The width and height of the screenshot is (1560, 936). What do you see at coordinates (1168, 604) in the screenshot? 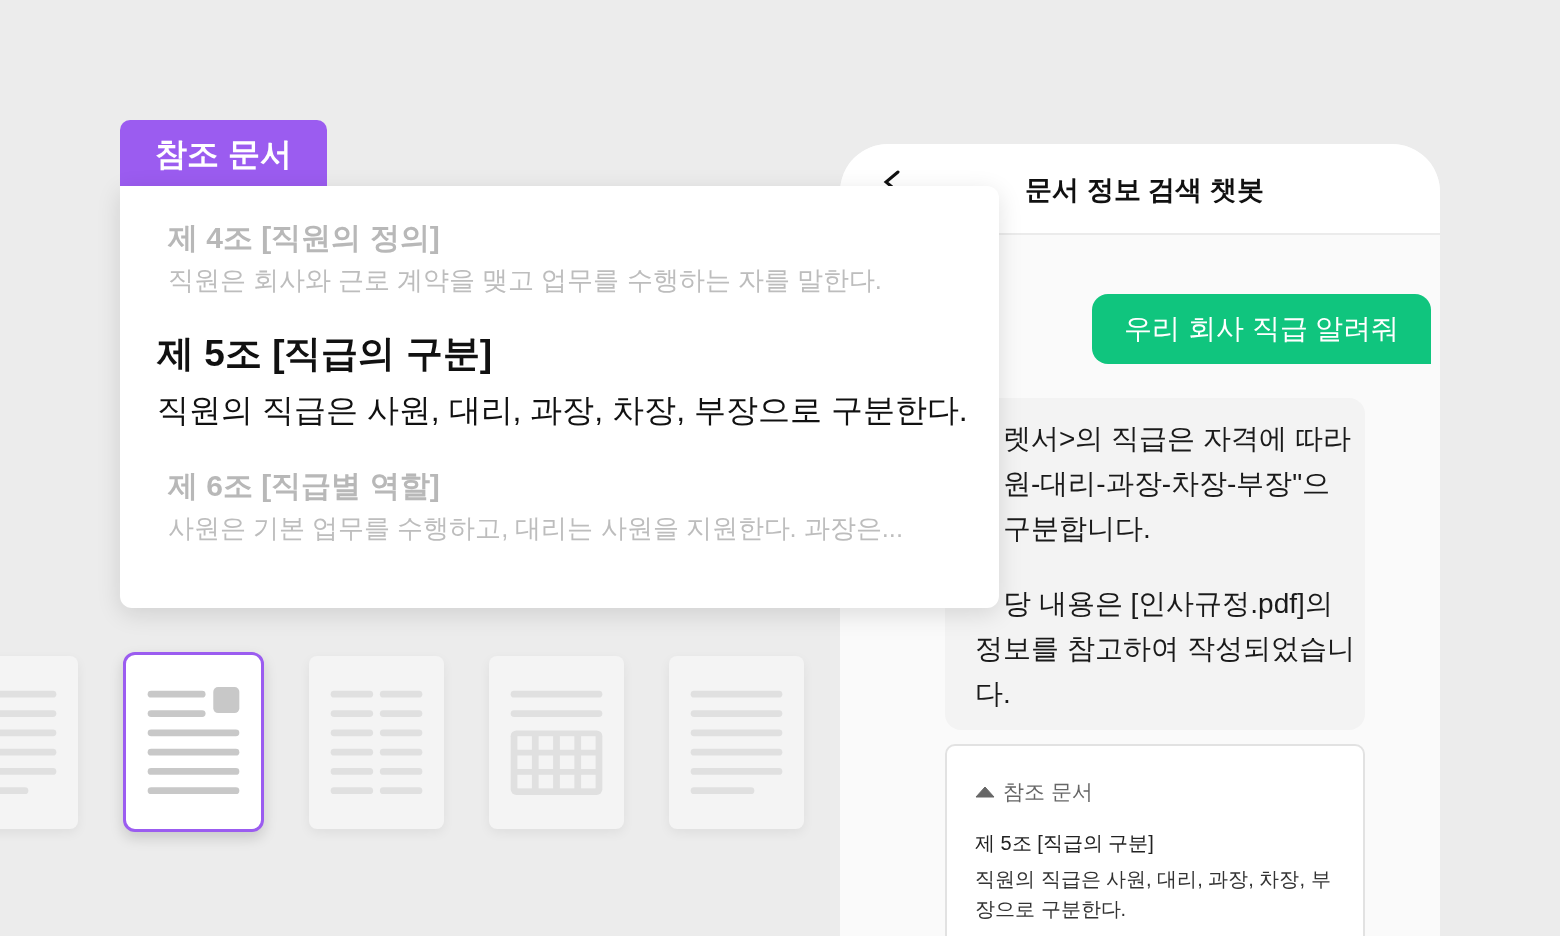
I see `message-line: 당 내용은 [인사규정.pdf]의` at bounding box center [1168, 604].